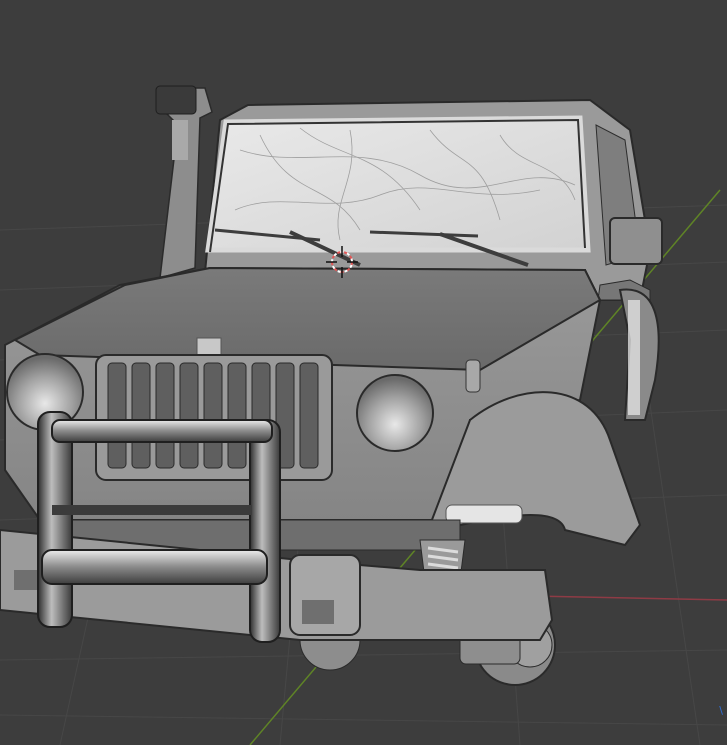  What do you see at coordinates (721, 710) in the screenshot?
I see `corner-axis-label: \` at bounding box center [721, 710].